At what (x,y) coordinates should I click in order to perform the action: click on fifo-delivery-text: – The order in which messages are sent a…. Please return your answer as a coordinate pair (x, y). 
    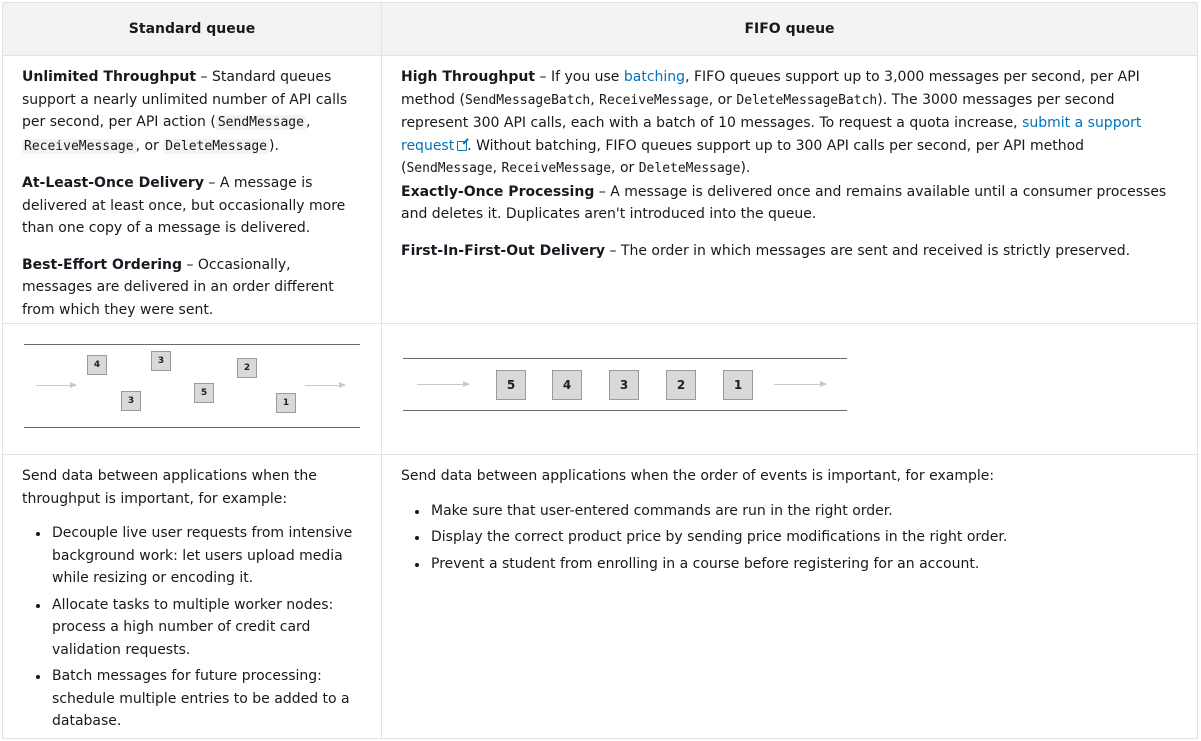
    Looking at the image, I should click on (868, 250).